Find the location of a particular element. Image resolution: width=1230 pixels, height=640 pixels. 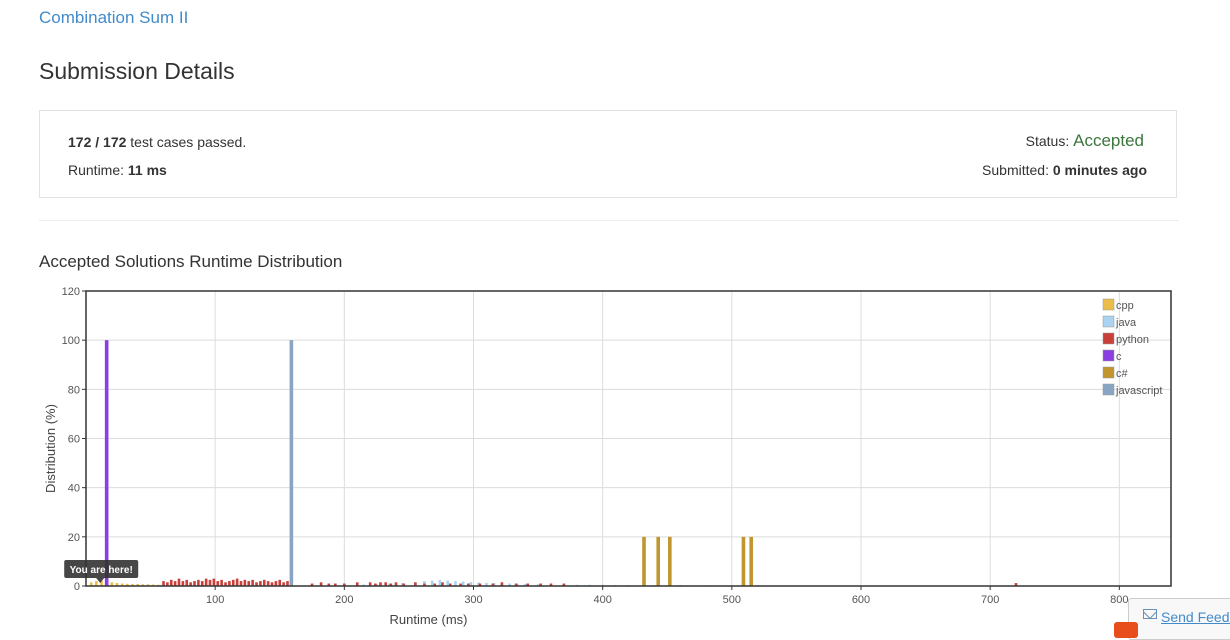

section-divider is located at coordinates (609, 220).